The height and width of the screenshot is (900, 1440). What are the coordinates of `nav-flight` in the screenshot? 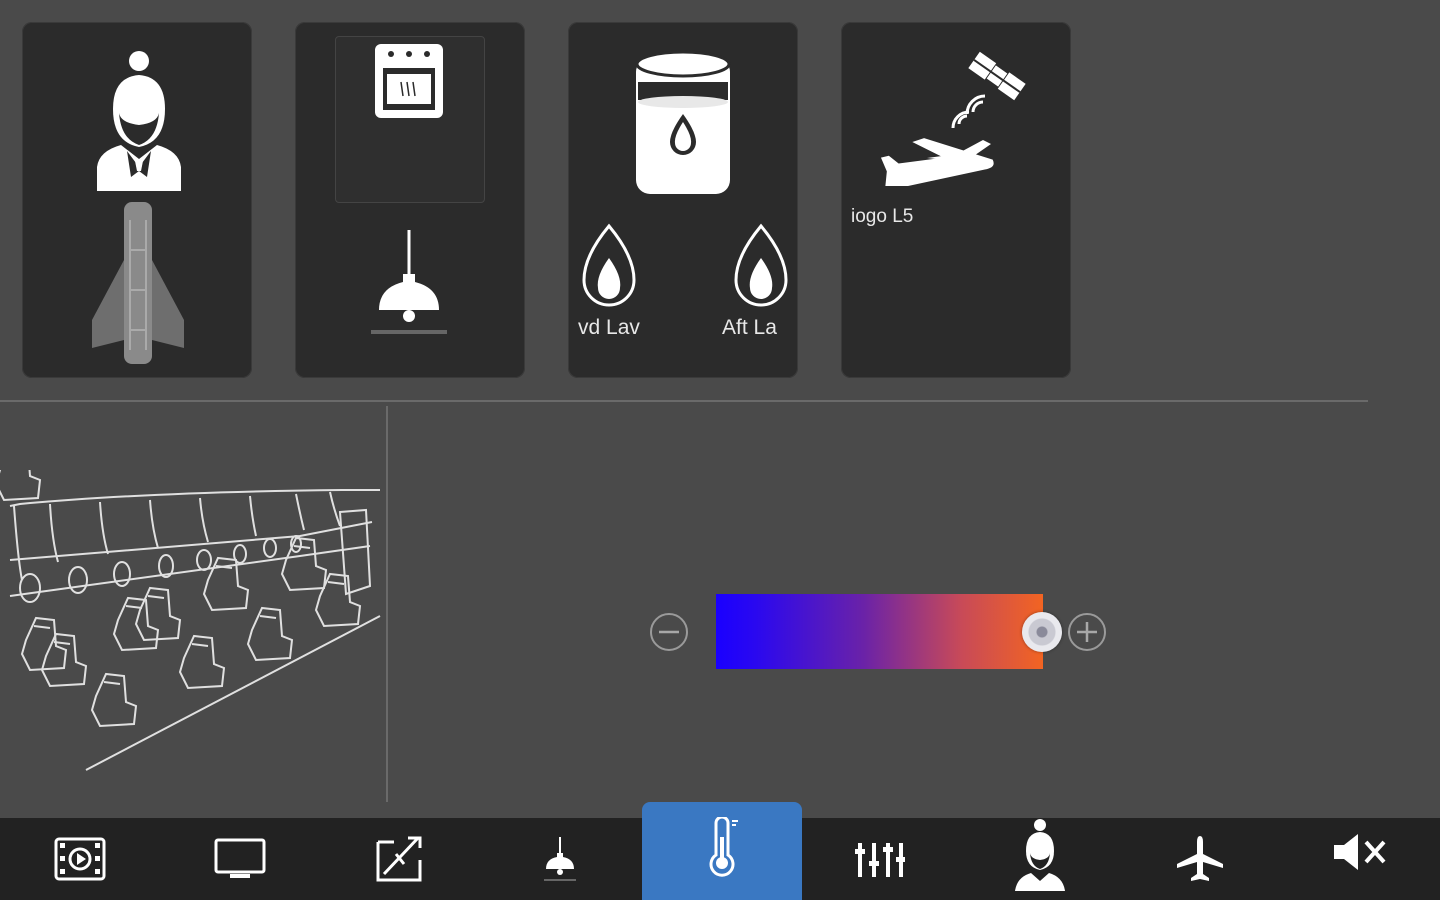 It's located at (1200, 859).